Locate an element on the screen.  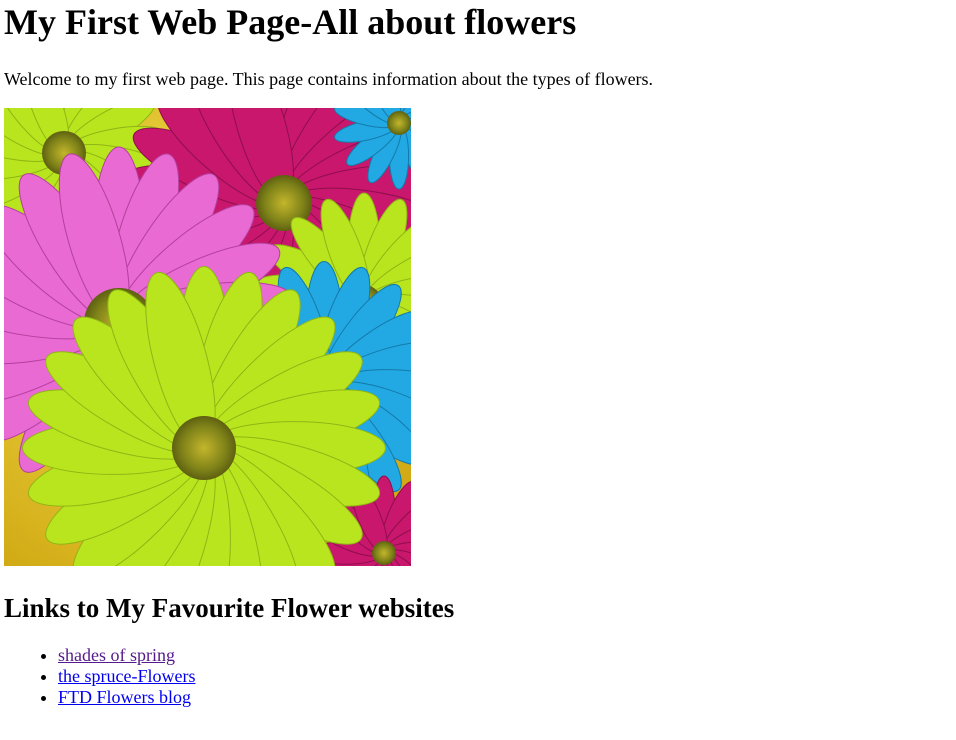
link-shades-of-spring: shades of spring is located at coordinates (116, 655).